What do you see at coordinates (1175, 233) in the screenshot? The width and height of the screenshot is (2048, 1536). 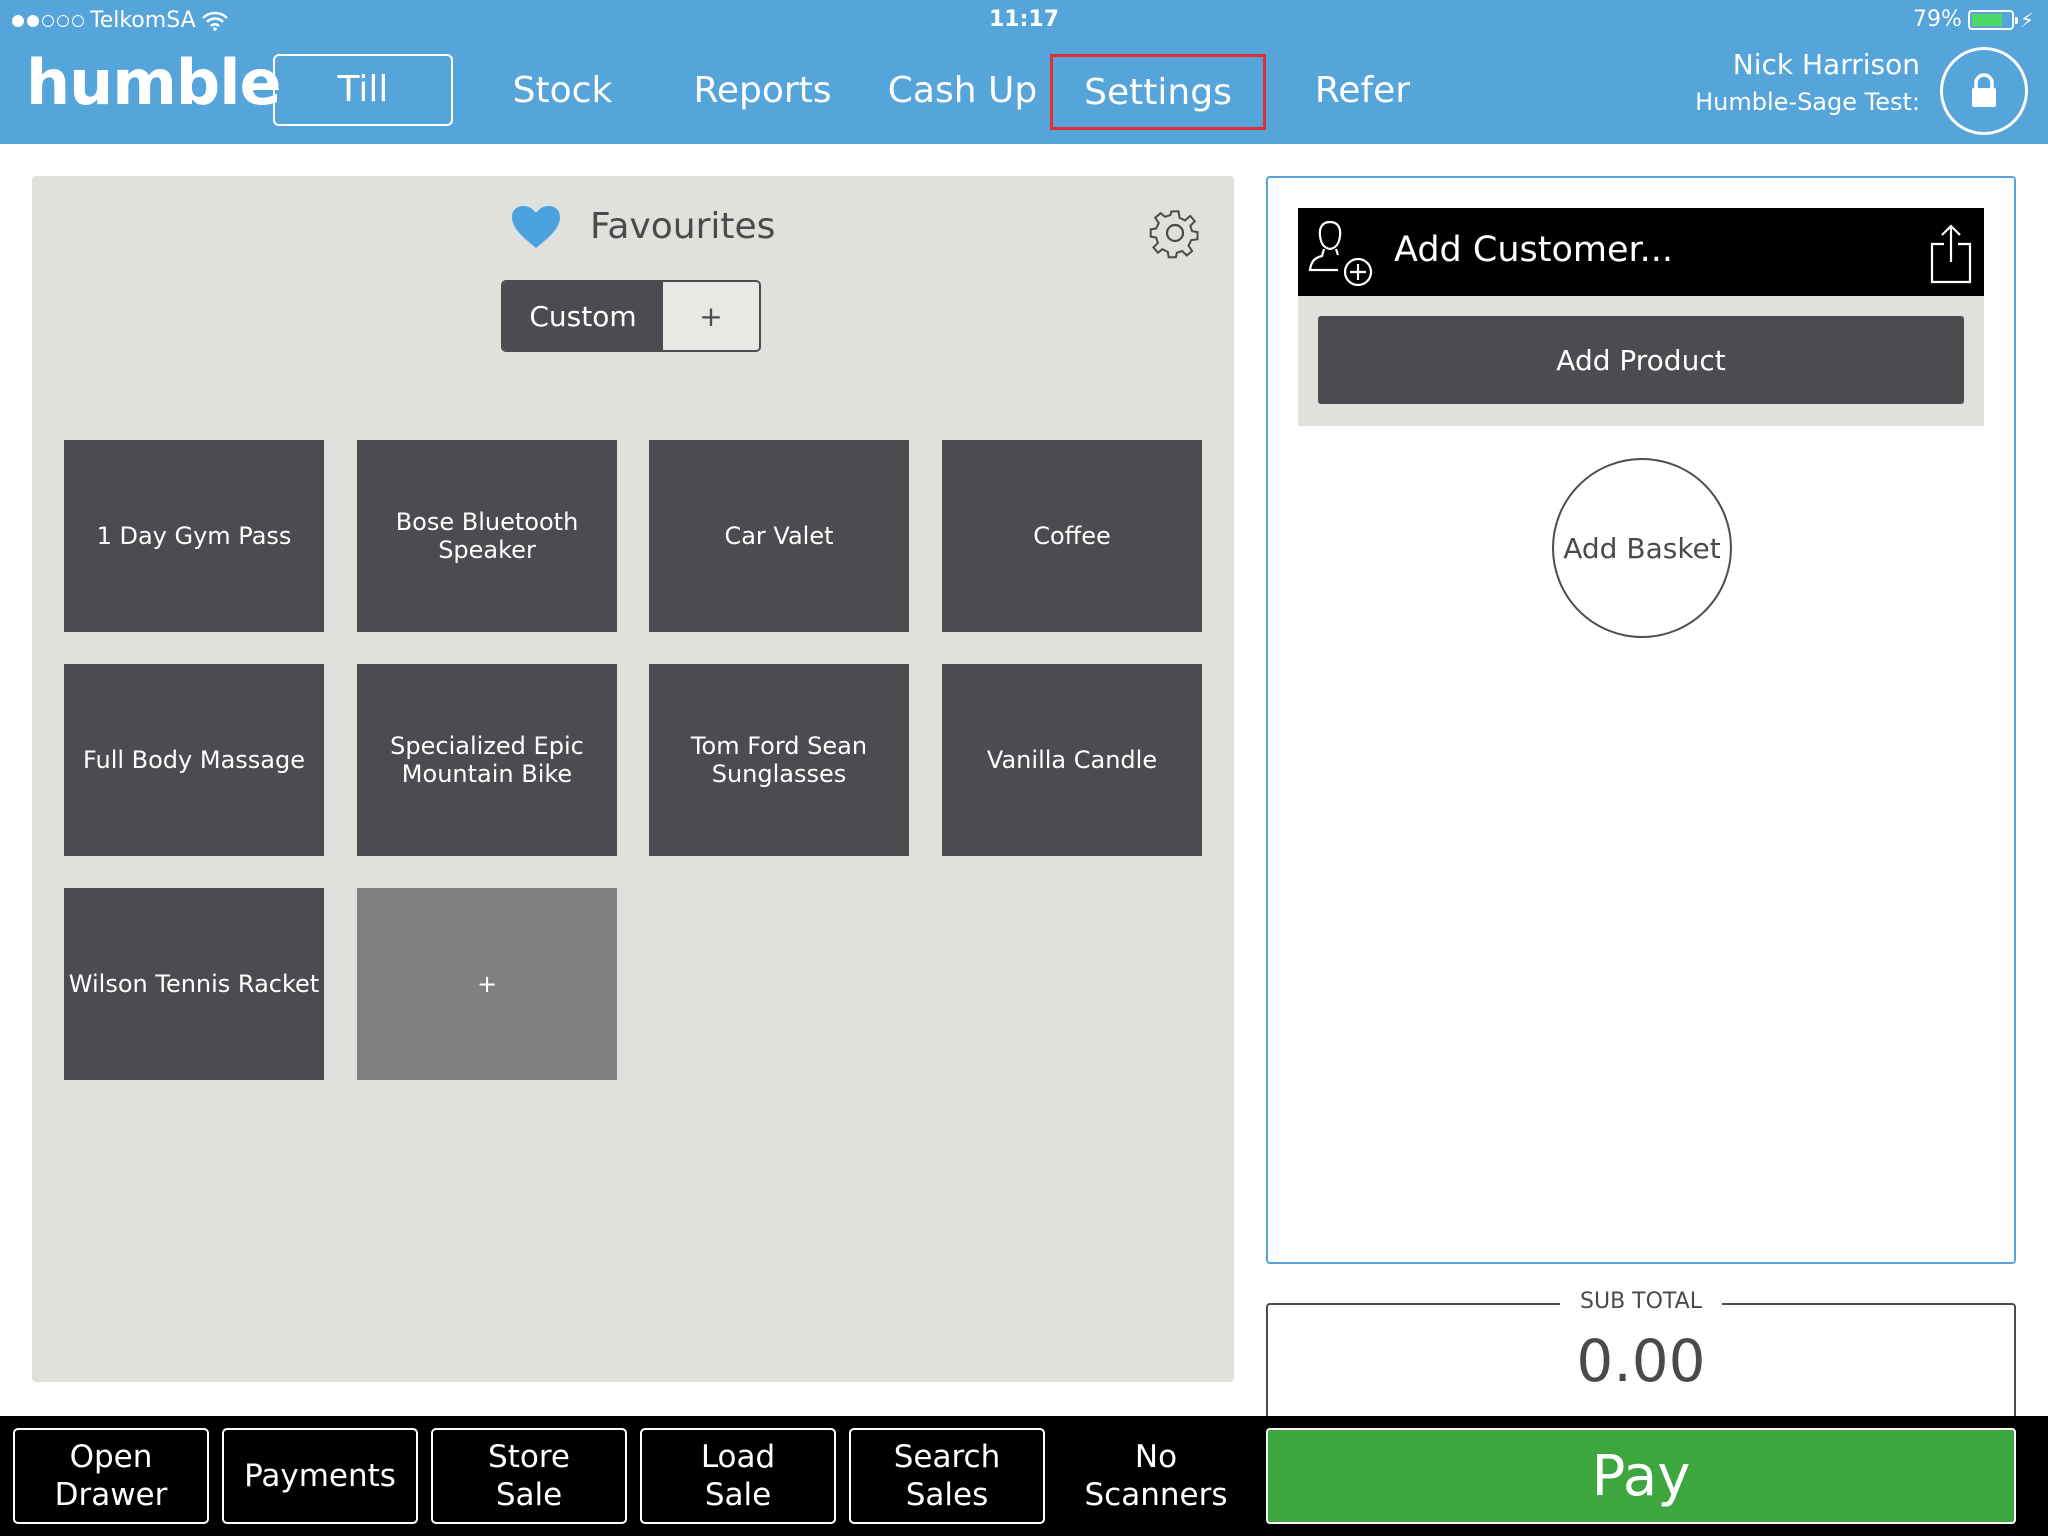 I see `gear-icon` at bounding box center [1175, 233].